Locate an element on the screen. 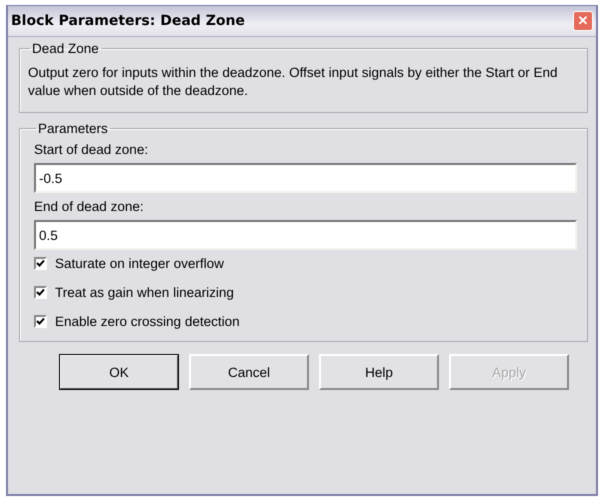 This screenshot has height=501, width=605. input-field: -0.5 is located at coordinates (305, 178).